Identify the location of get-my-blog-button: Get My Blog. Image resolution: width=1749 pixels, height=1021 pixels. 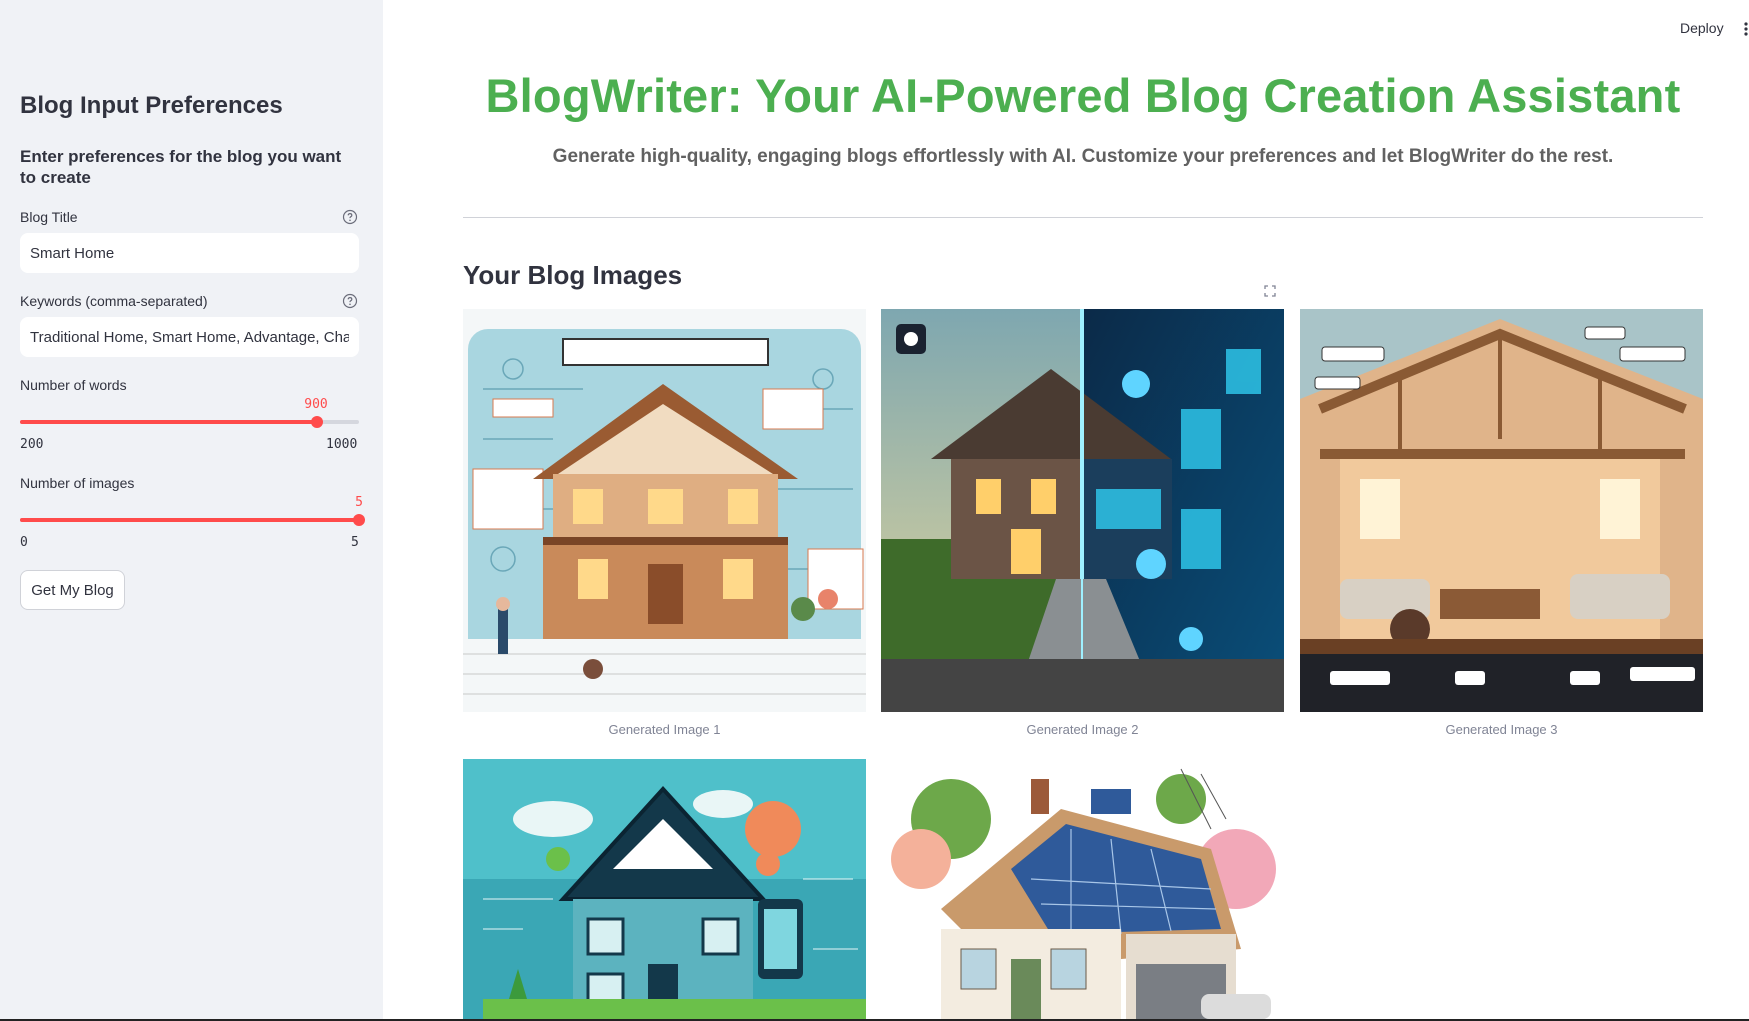
(72, 590).